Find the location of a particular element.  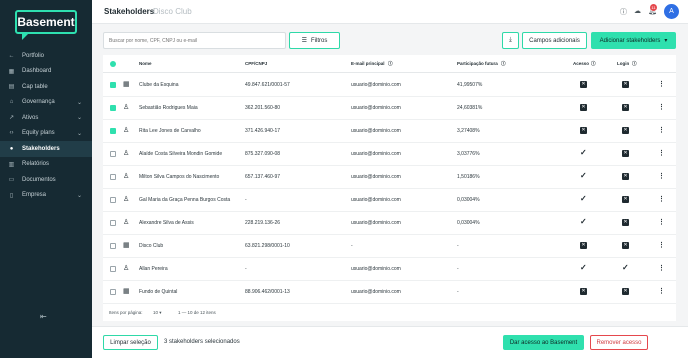

grant-access-button: Dar acesso ao Basement is located at coordinates (543, 342).